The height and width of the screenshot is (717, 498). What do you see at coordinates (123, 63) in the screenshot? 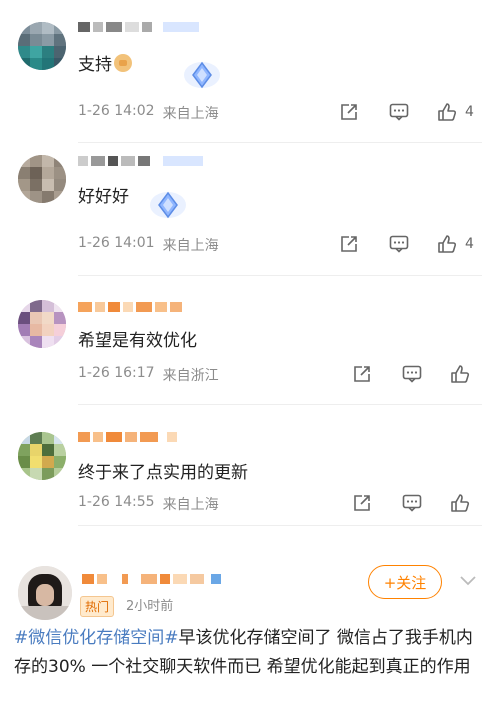
I see `fist-emoji-icon` at bounding box center [123, 63].